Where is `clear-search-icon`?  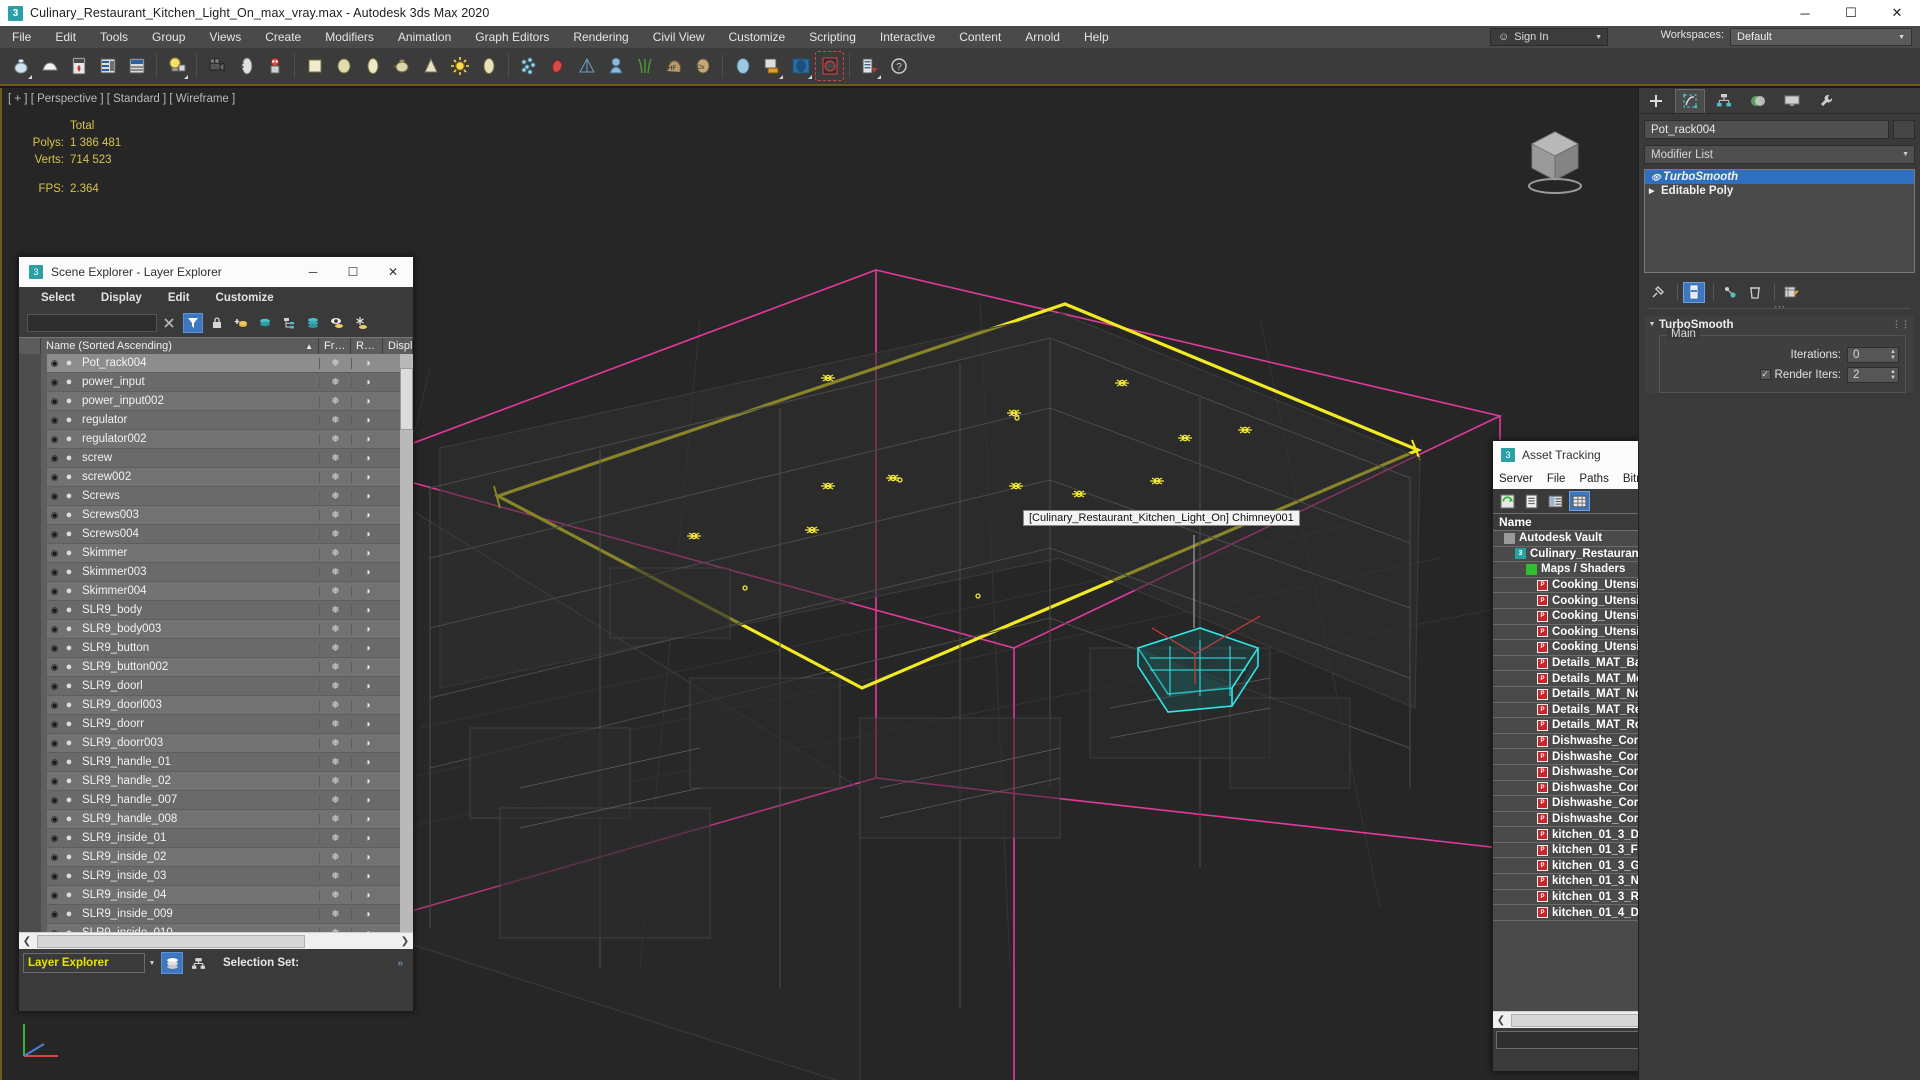
clear-search-icon is located at coordinates (169, 323).